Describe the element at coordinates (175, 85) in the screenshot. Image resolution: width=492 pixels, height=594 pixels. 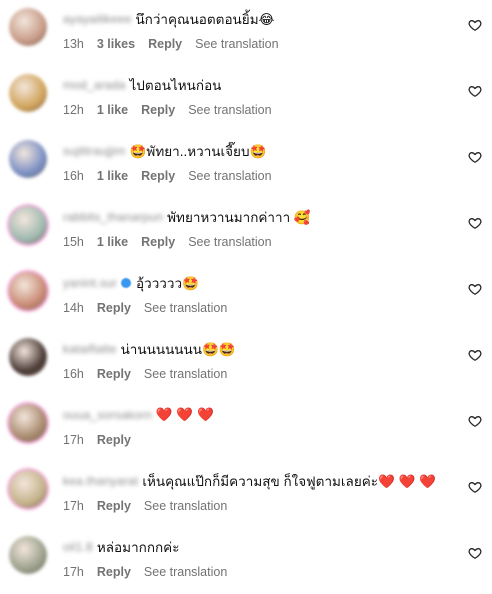
I see `comment-text: ไปตอนไหนก่อน` at that location.